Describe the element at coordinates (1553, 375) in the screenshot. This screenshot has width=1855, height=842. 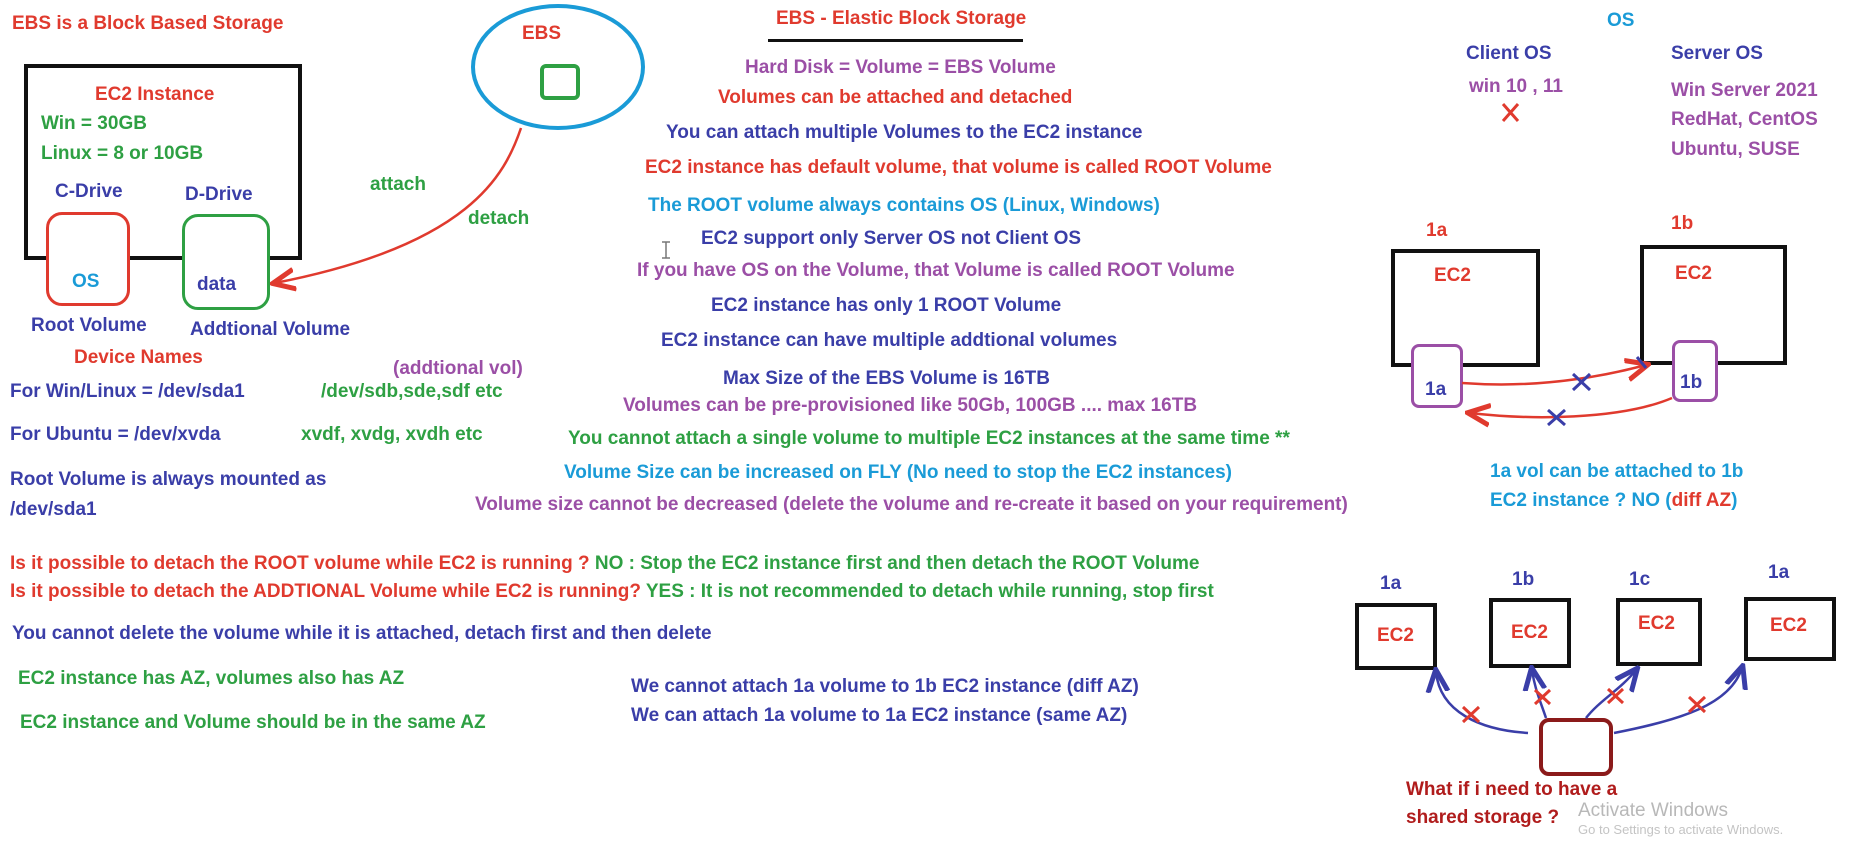
I see `vol-1a-to-ec2-1b-arrow` at that location.